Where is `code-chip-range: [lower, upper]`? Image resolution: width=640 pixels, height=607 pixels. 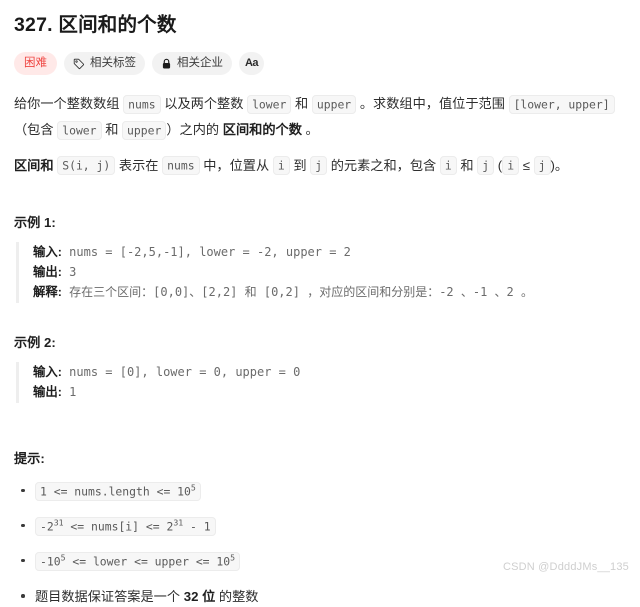
code-chip-range: [lower, upper] is located at coordinates (561, 104).